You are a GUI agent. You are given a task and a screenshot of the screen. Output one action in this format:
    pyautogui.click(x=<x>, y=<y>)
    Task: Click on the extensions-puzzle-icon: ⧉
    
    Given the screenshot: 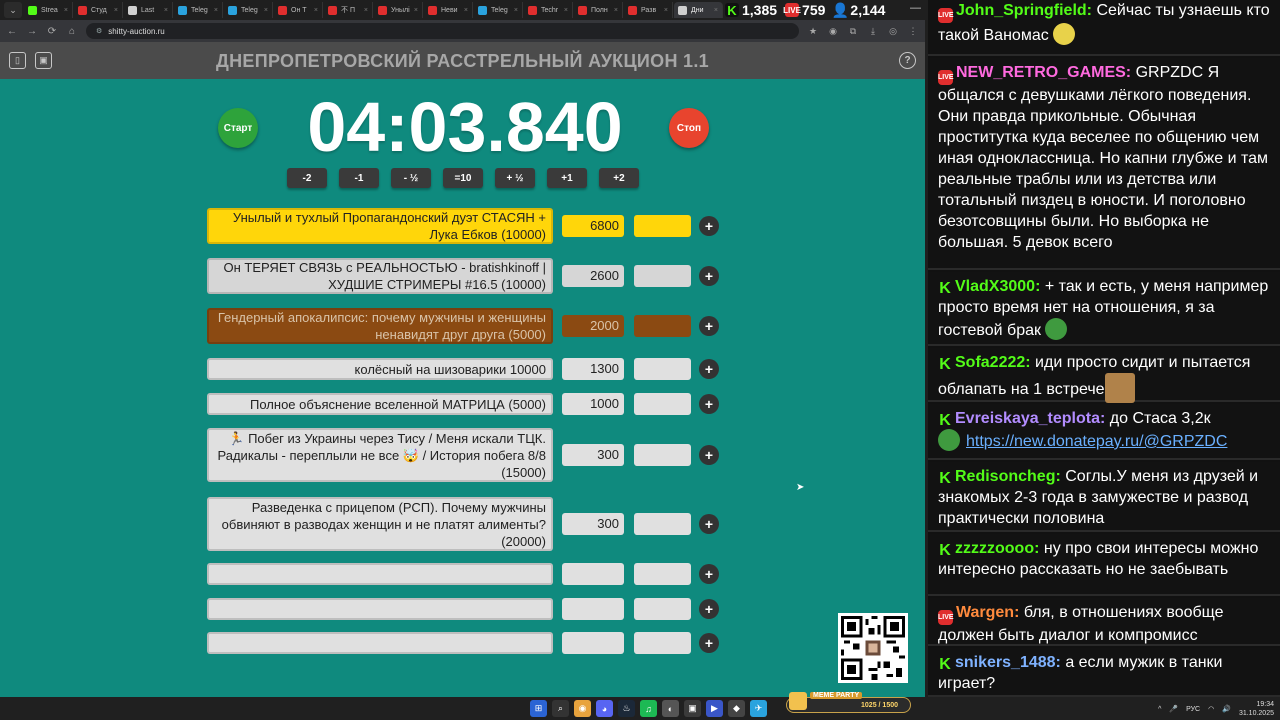 What is the action you would take?
    pyautogui.click(x=853, y=31)
    